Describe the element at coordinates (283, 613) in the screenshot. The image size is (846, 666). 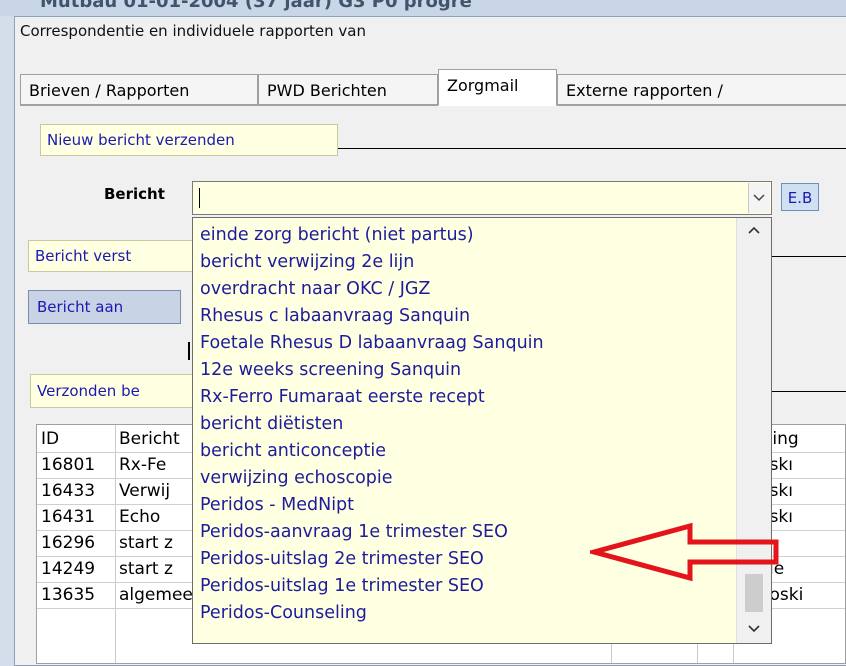
I see `dropdown-option: Peridos-Counseling` at that location.